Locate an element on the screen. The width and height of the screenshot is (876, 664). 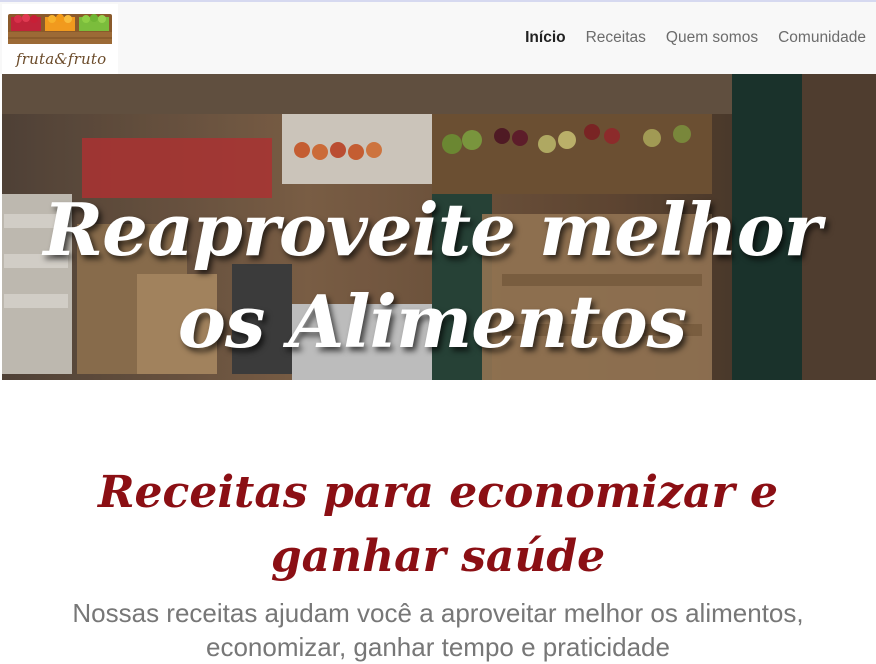
brand-logo: fruta&fruto is located at coordinates (60, 40).